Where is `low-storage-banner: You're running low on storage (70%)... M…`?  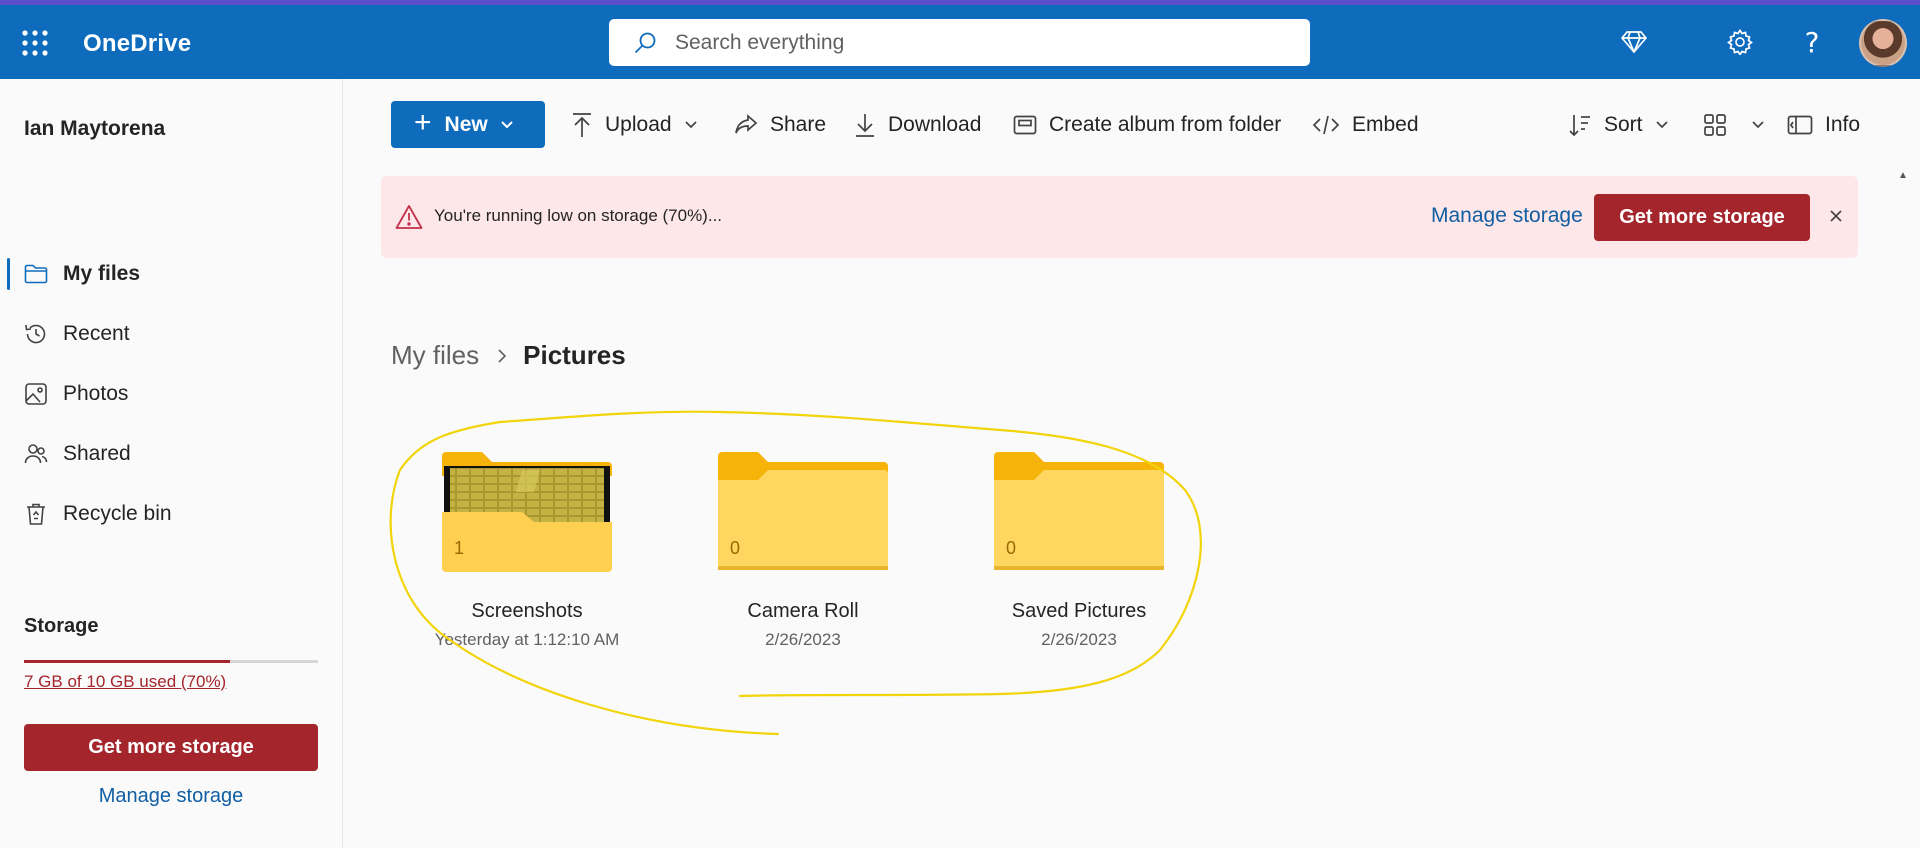
low-storage-banner: You're running low on storage (70%)... M… is located at coordinates (1119, 217).